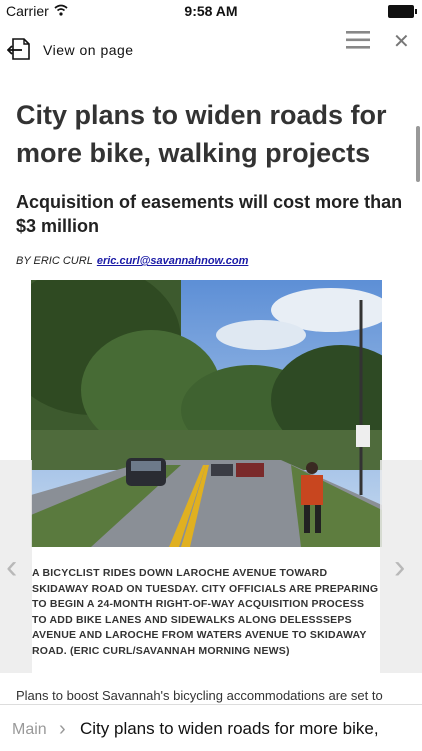 The width and height of the screenshot is (422, 751). What do you see at coordinates (358, 40) in the screenshot?
I see `hamburger-menu-icon` at bounding box center [358, 40].